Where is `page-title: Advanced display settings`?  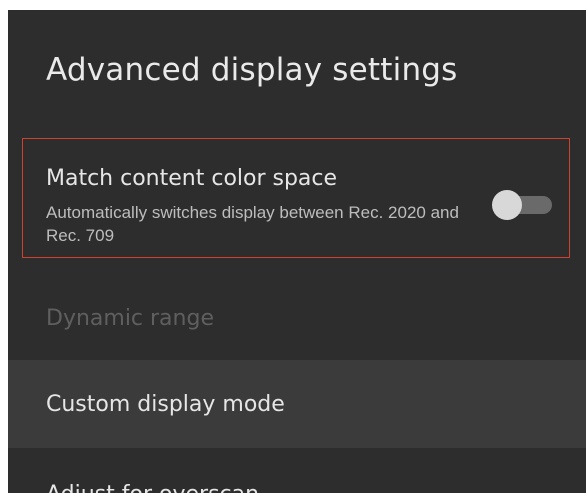 page-title: Advanced display settings is located at coordinates (252, 70).